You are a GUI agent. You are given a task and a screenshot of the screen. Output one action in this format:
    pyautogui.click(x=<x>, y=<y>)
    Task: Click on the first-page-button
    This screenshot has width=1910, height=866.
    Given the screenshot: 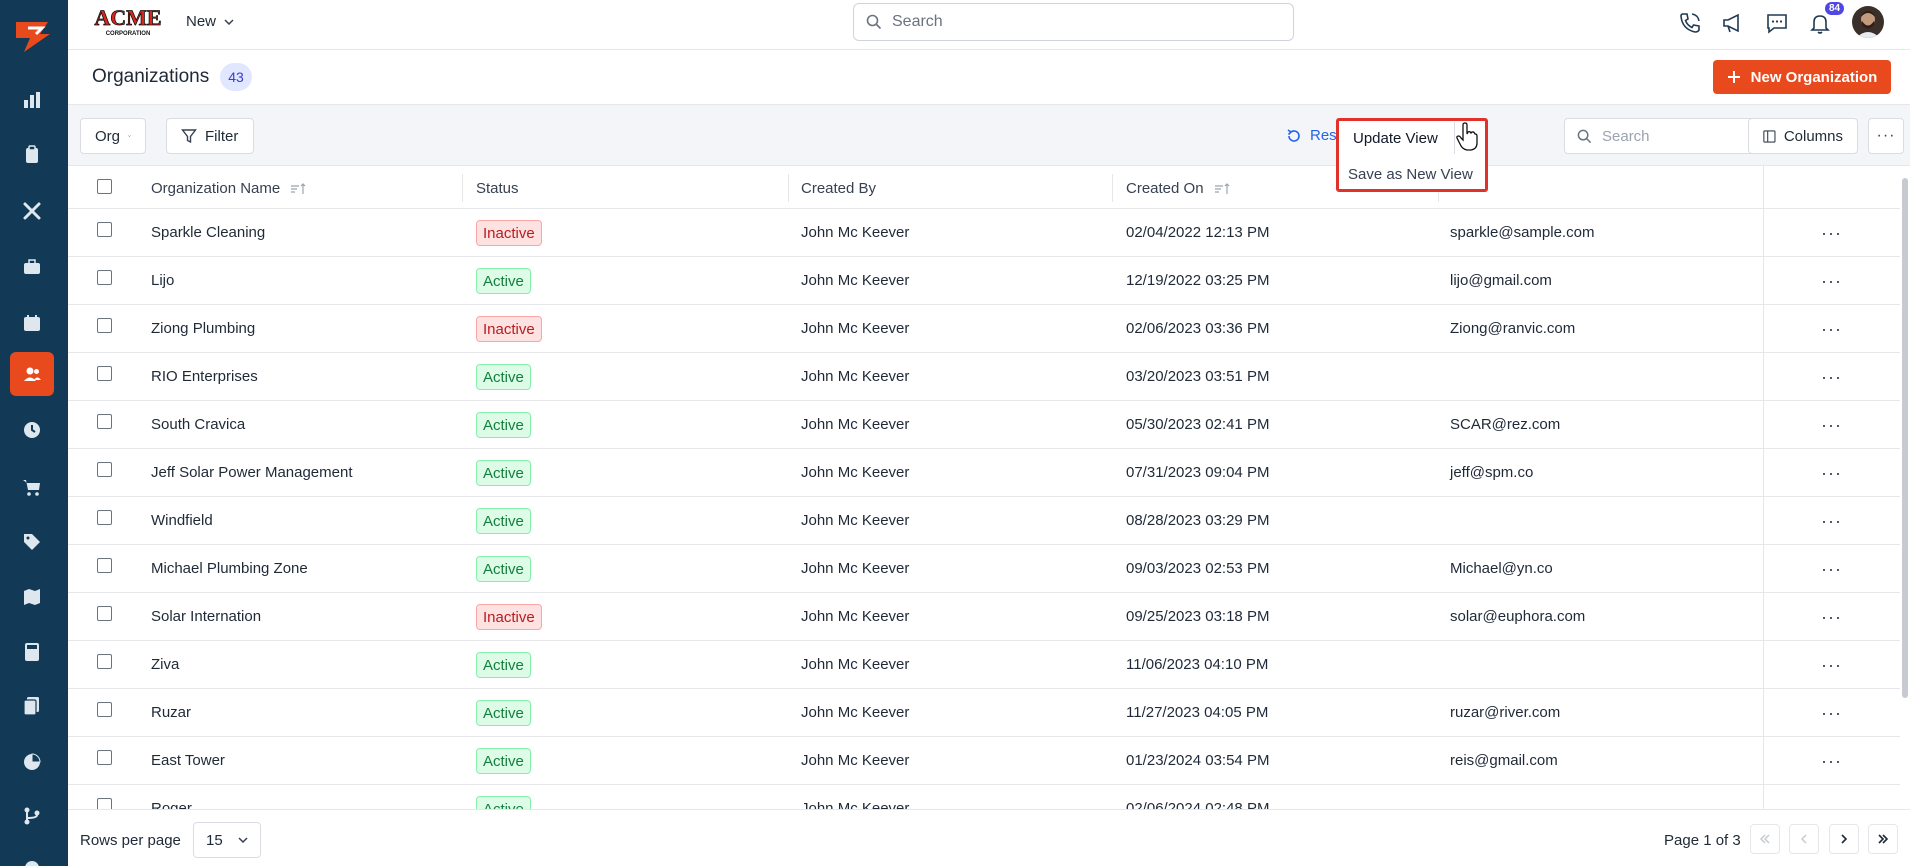 What is the action you would take?
    pyautogui.click(x=1765, y=839)
    